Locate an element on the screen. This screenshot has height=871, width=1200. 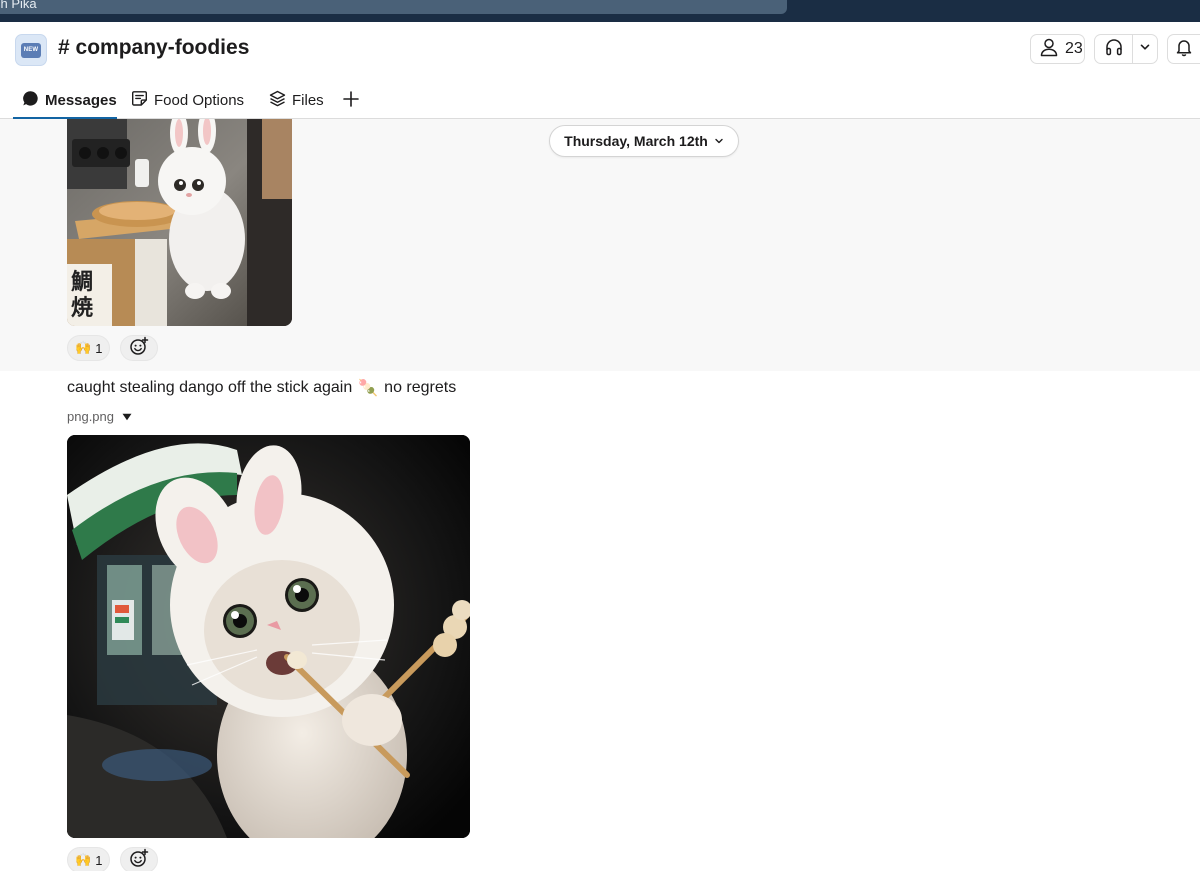
plus-icon is located at coordinates (351, 101).